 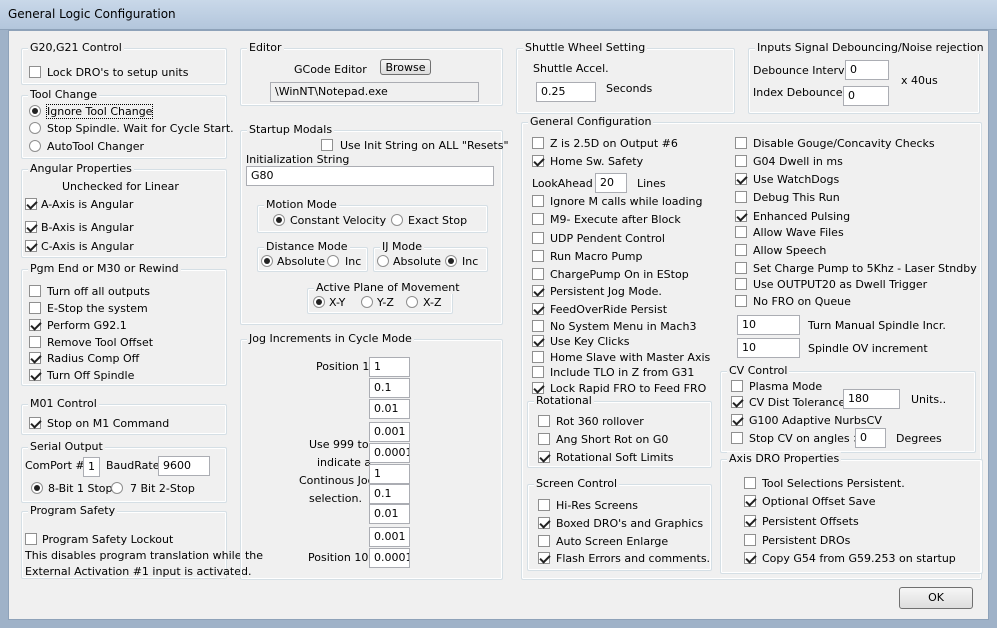 I want to click on group-legend: Axis DRO Properties, so click(x=784, y=458).